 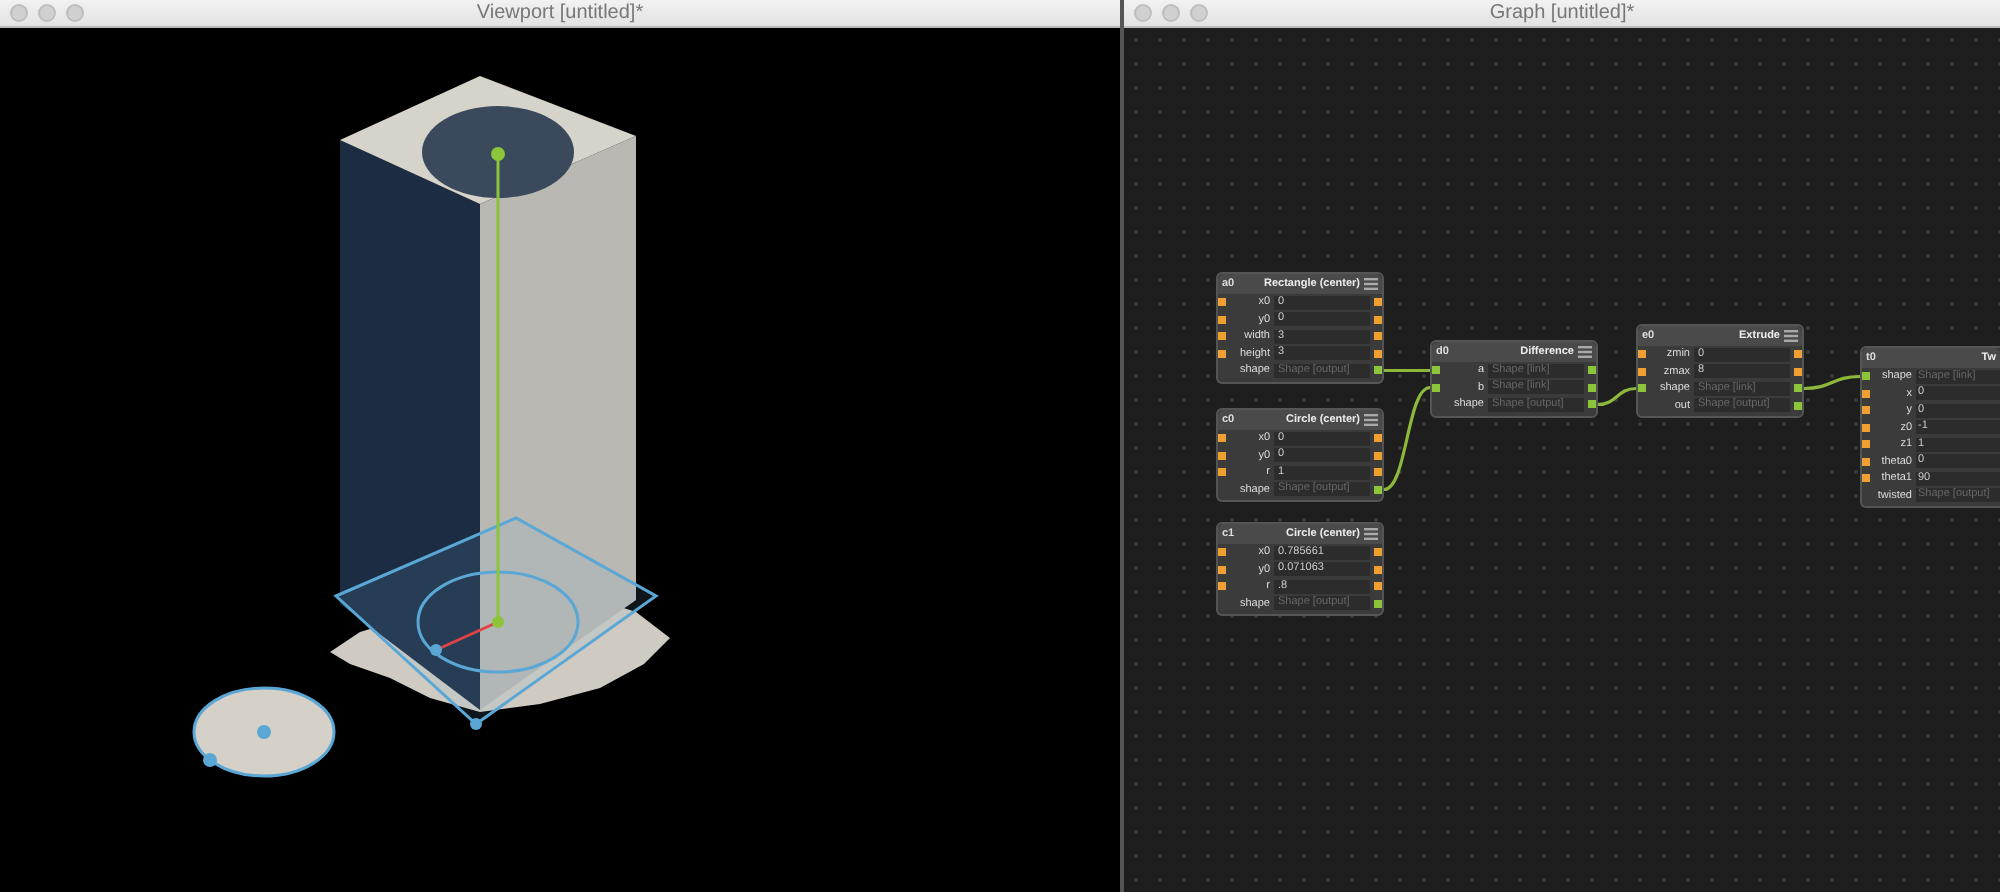 I want to click on window-title: Graph [untitled]*, so click(x=1562, y=13).